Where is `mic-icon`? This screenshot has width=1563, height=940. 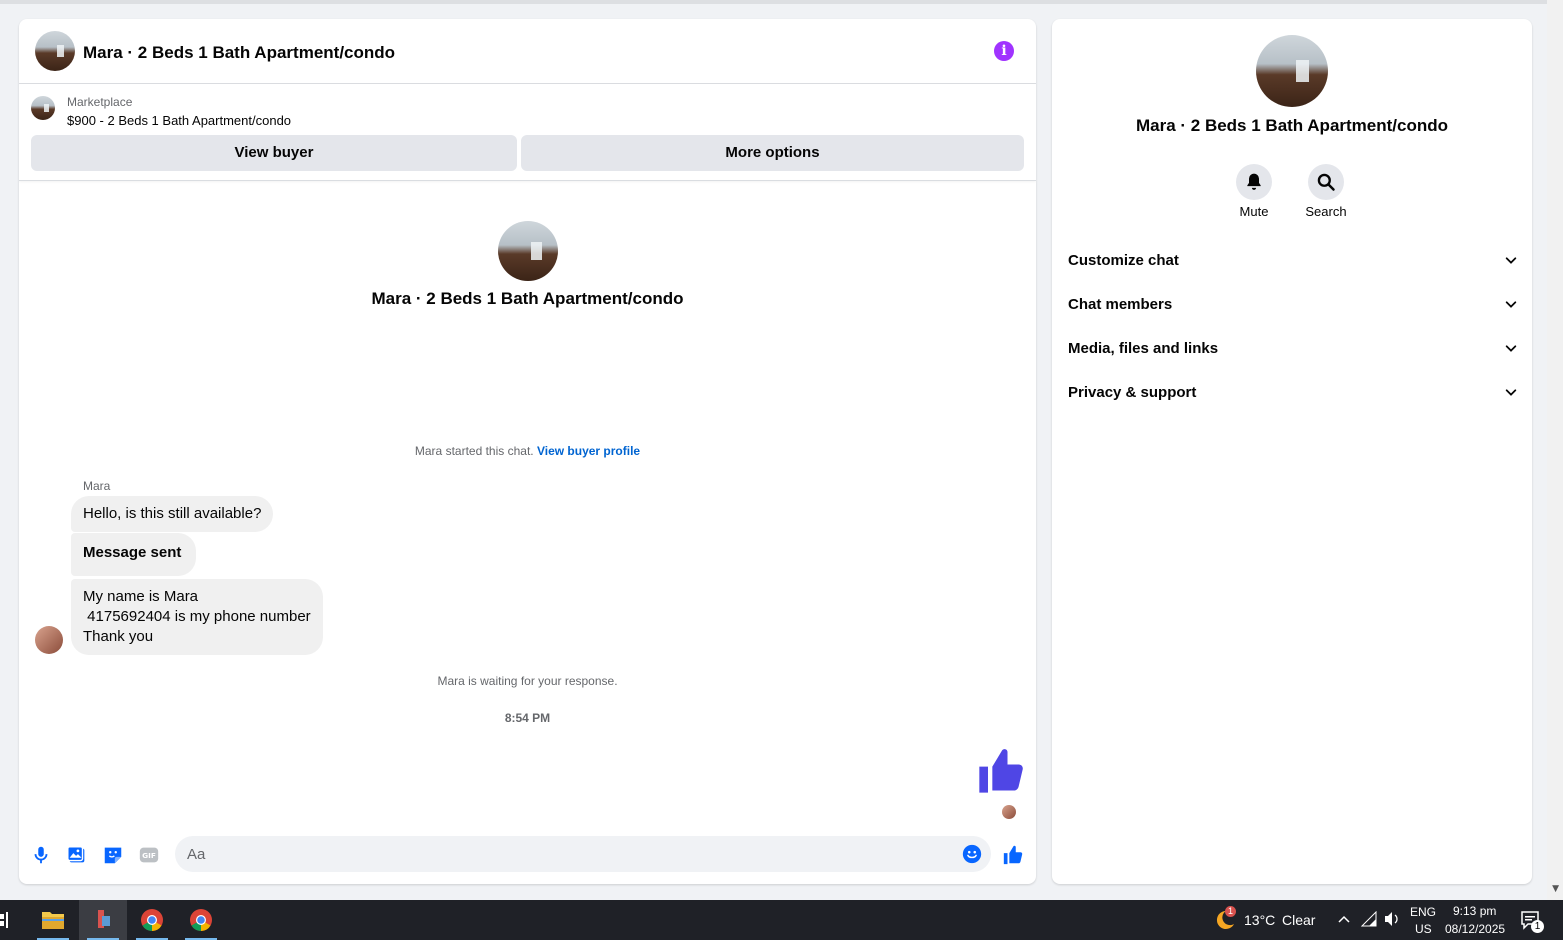
mic-icon is located at coordinates (41, 855).